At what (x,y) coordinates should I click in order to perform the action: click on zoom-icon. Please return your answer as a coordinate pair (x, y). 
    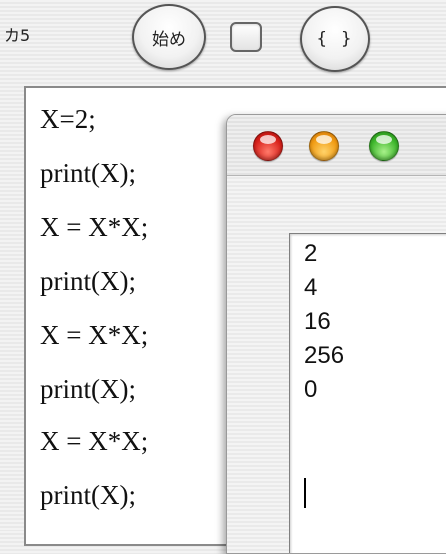
    Looking at the image, I should click on (384, 146).